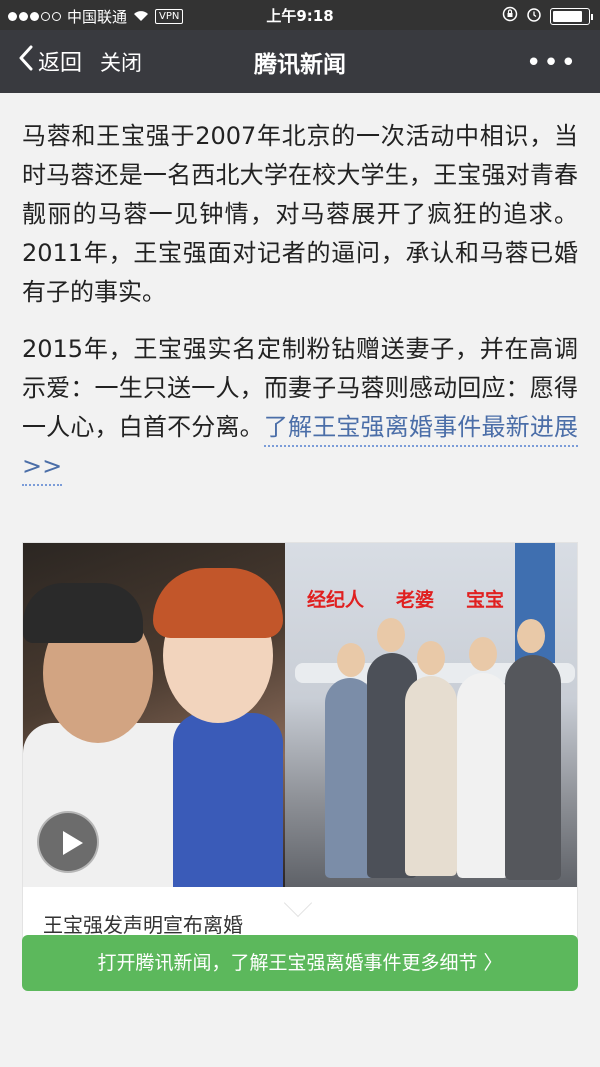 This screenshot has width=600, height=1067. I want to click on status-bar: 中国联通 VPN 上午9:18, so click(300, 15).